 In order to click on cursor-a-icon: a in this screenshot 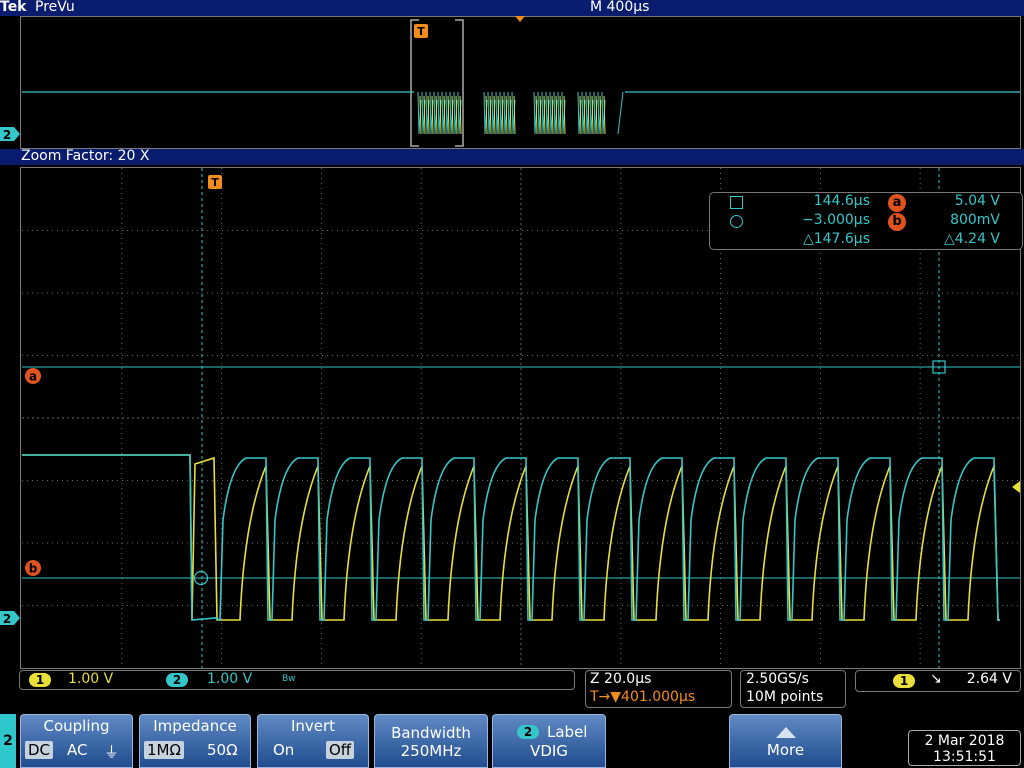, I will do `click(897, 203)`.